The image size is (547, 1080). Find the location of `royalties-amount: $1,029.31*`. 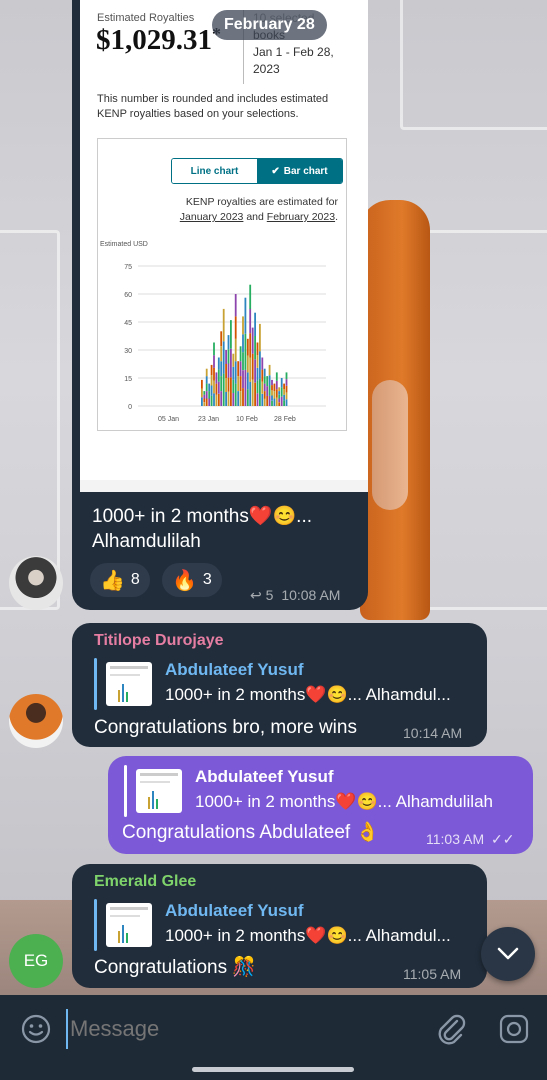

royalties-amount: $1,029.31* is located at coordinates (158, 40).